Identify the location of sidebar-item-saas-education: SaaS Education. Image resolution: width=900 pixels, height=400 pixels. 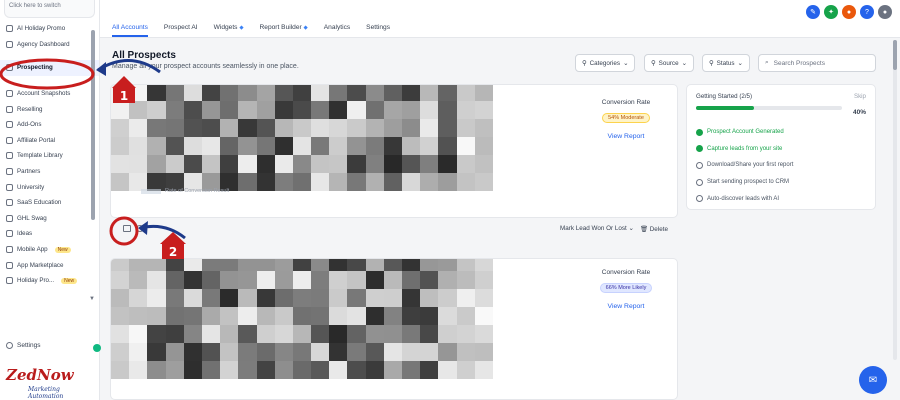
(49, 203).